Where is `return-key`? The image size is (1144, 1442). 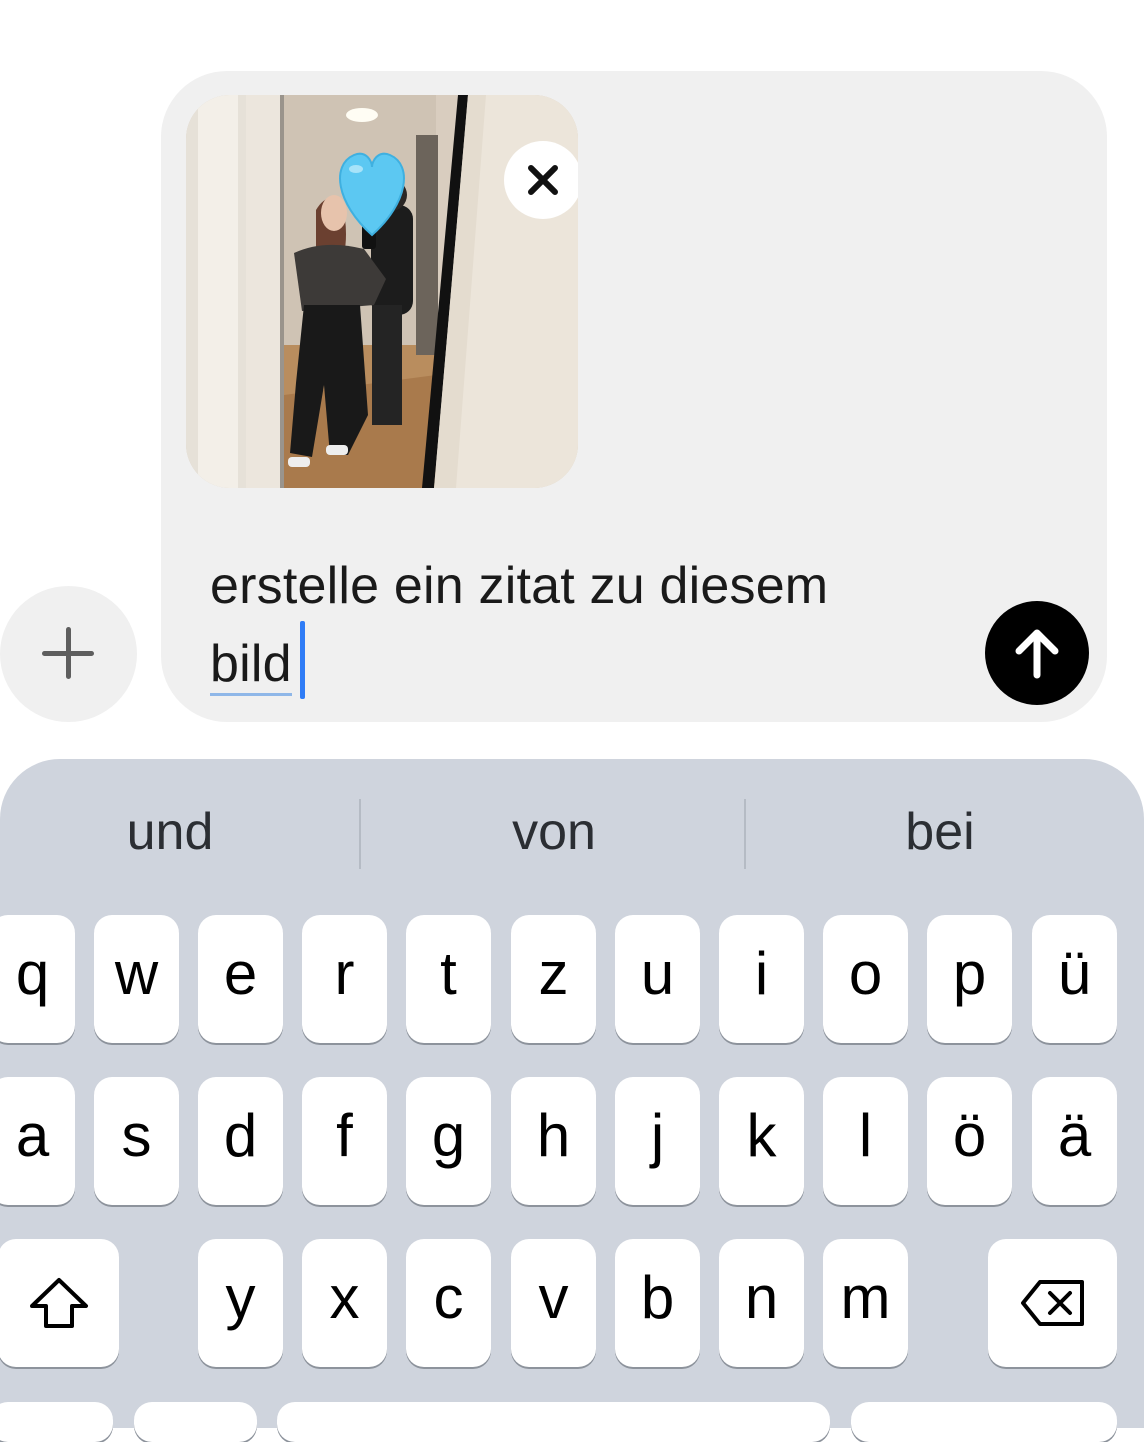
return-key is located at coordinates (984, 1422).